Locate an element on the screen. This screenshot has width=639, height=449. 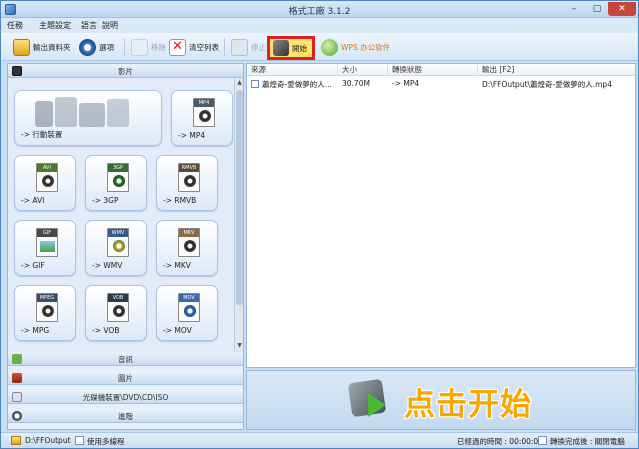
3gp-file-icon: 3GP is located at coordinates (118, 177).